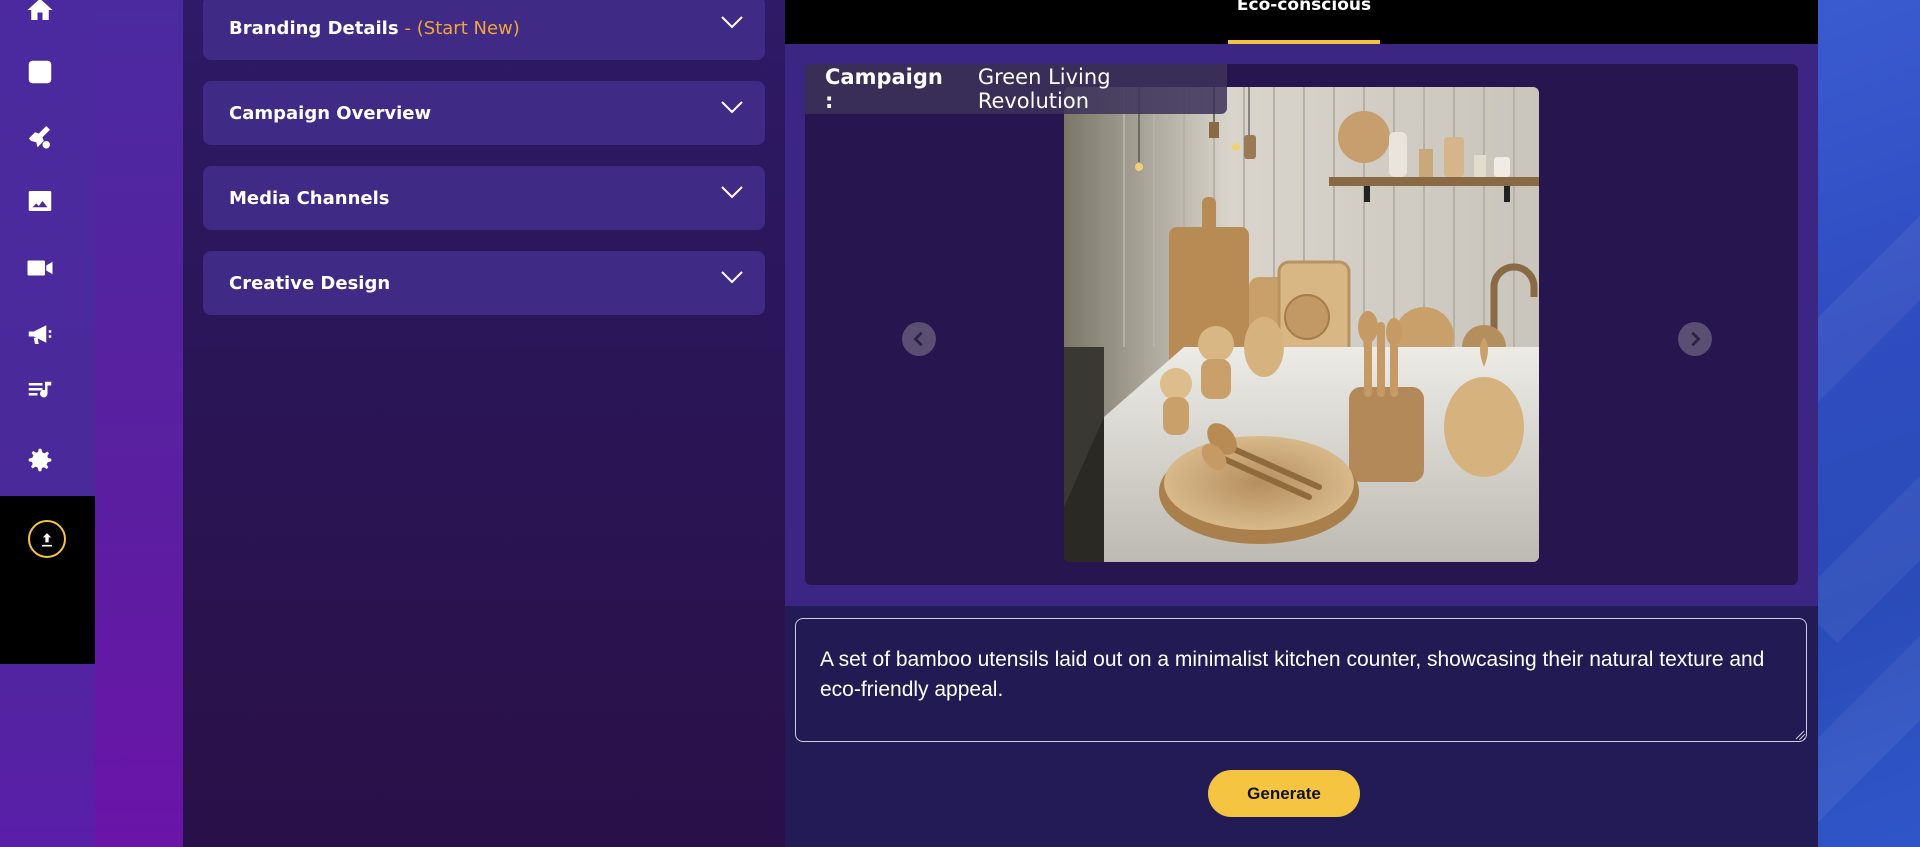 The height and width of the screenshot is (847, 1920). Describe the element at coordinates (330, 113) in the screenshot. I see `accordion-label: Campaign Overview` at that location.